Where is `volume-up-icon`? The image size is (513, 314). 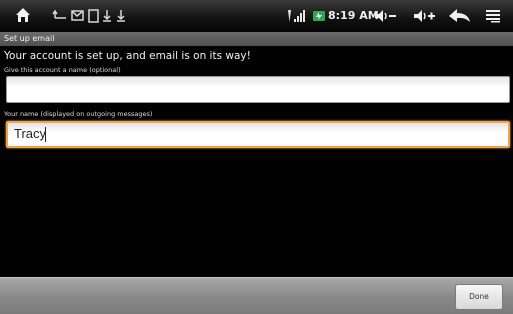
volume-up-icon is located at coordinates (424, 16).